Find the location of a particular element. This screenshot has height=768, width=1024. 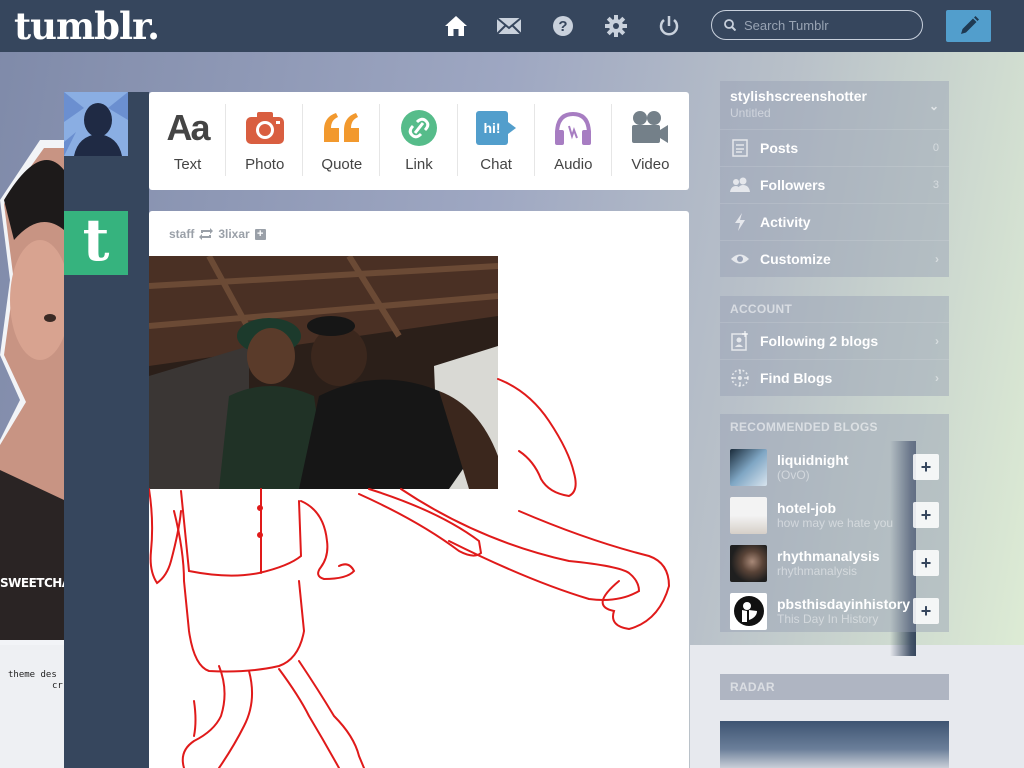

theme-credit-line: theme des is located at coordinates (32, 675).